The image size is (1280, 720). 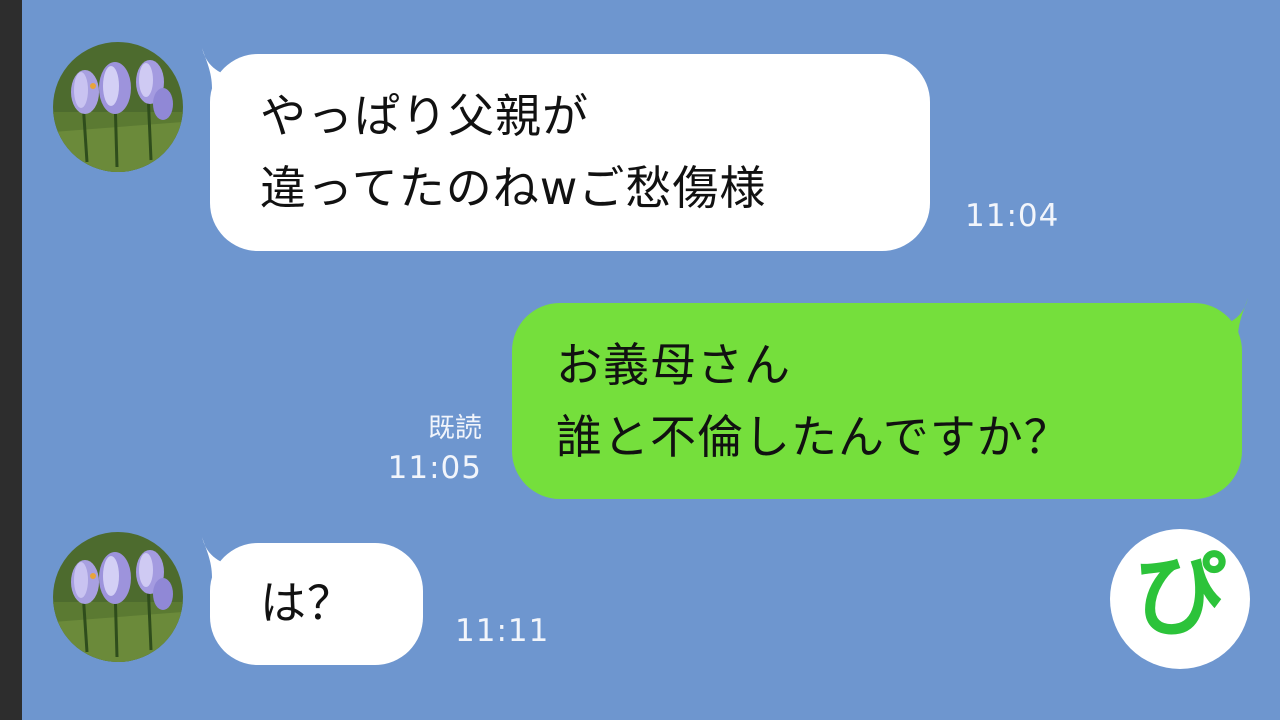 I want to click on message-timestamp: 11:05, so click(x=434, y=468).